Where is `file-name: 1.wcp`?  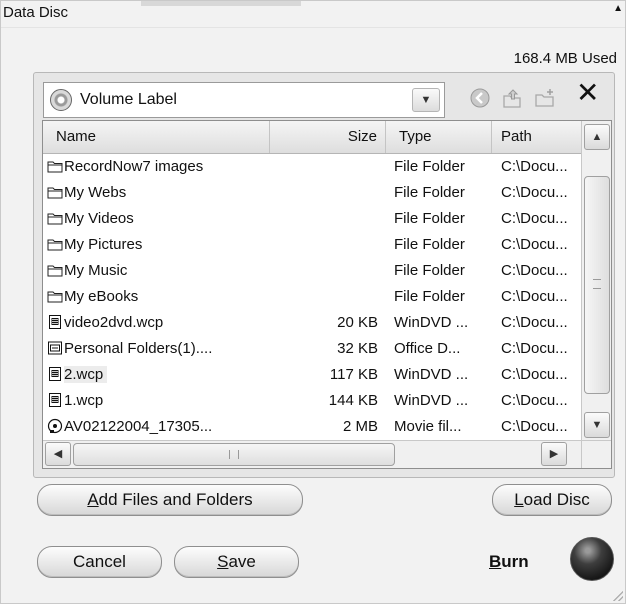
file-name: 1.wcp is located at coordinates (84, 400).